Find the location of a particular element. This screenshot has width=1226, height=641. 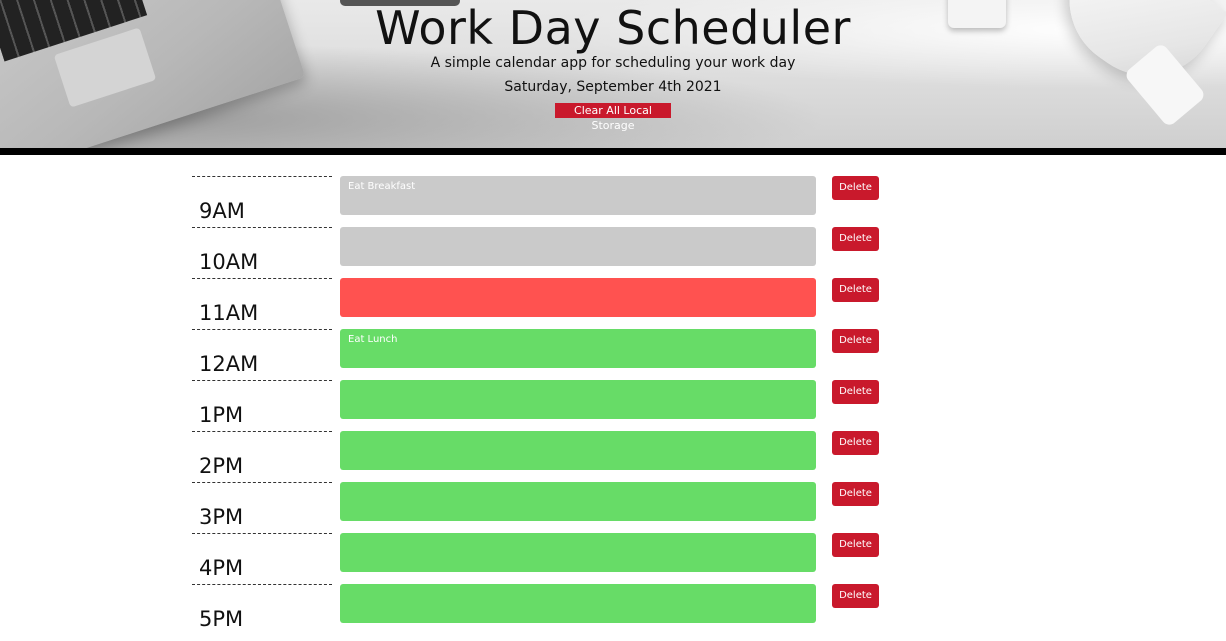

time-block: 9AM Eat Breakfast Delete is located at coordinates (613, 201).